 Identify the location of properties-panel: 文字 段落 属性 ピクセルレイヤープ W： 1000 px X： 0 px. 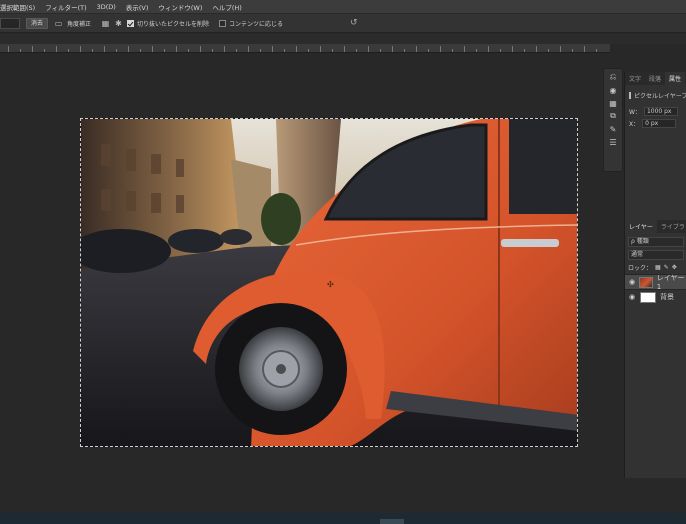
(655, 146).